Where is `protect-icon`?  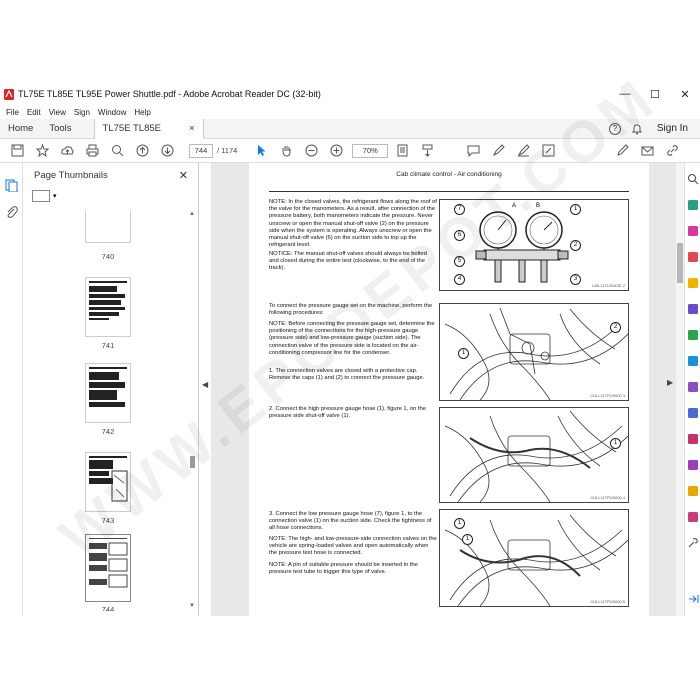
protect-icon is located at coordinates (693, 413).